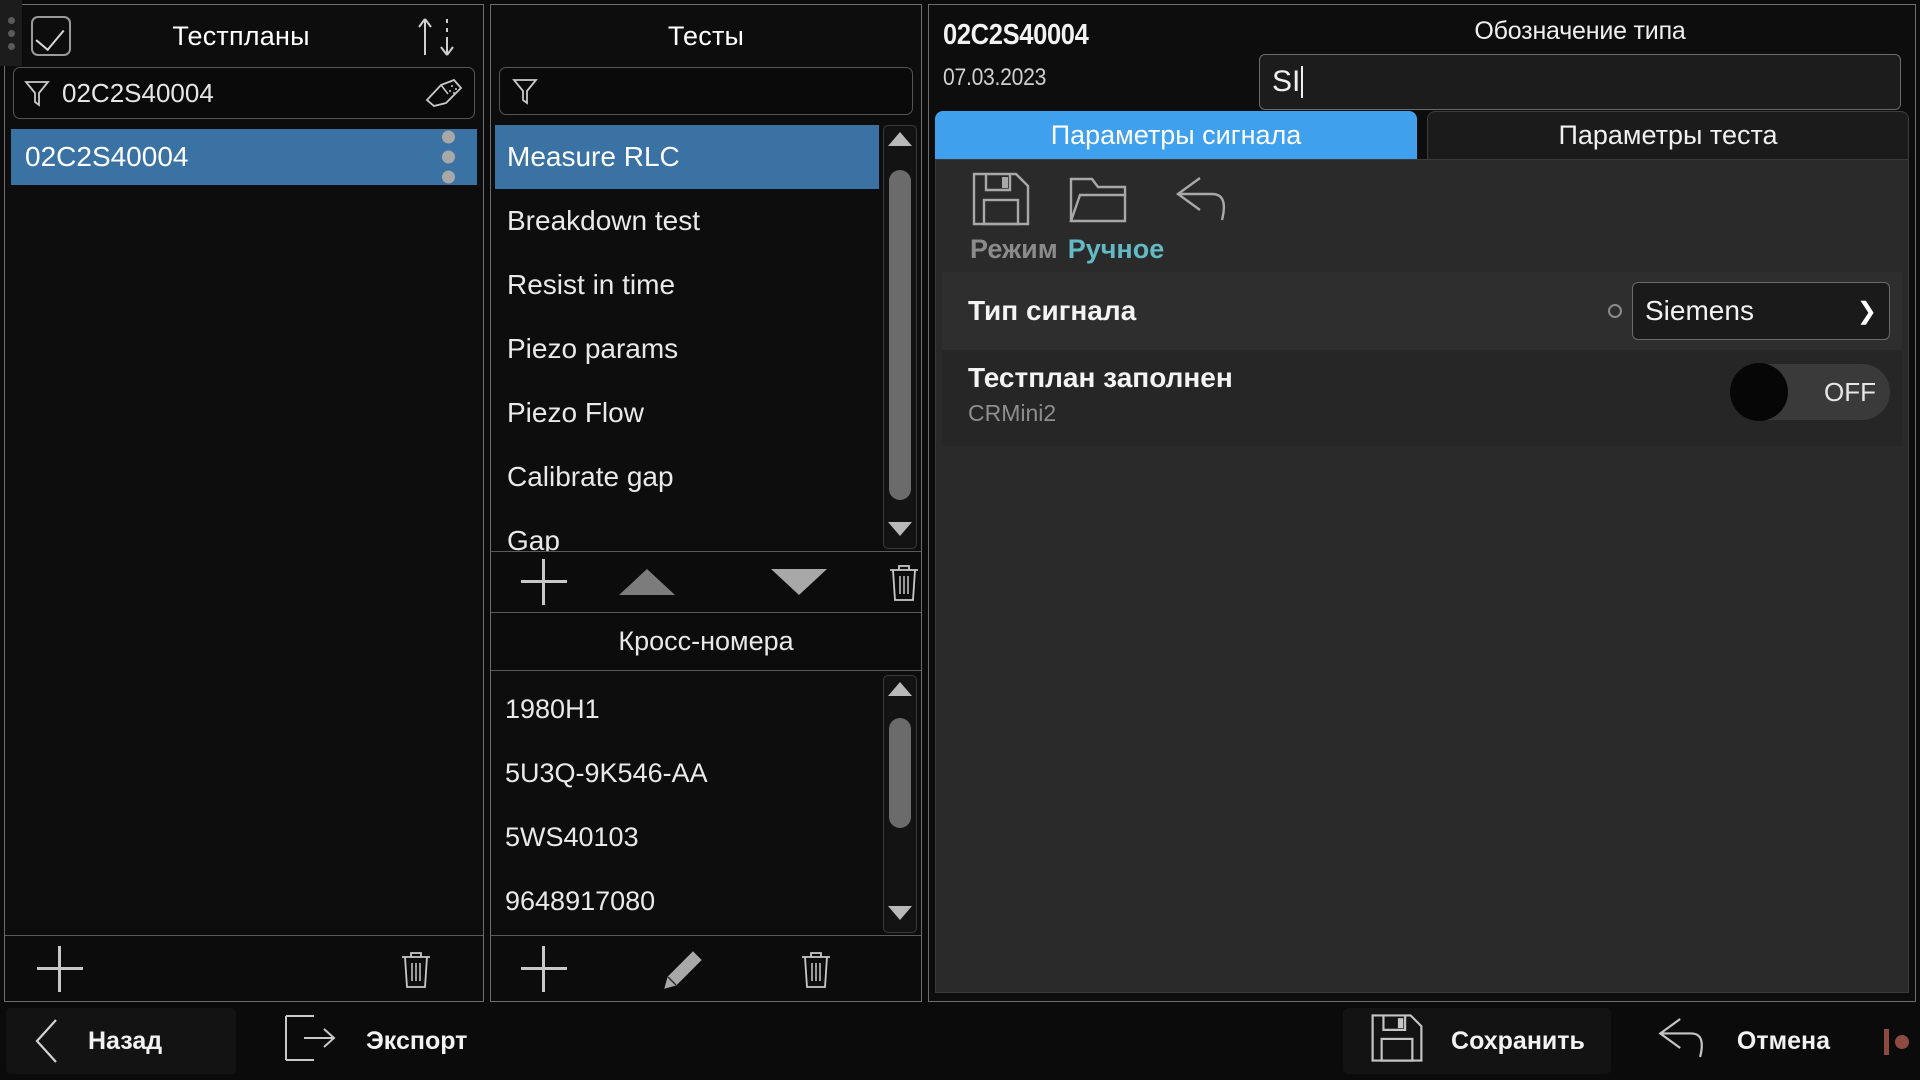 The image size is (1920, 1080). Describe the element at coordinates (138, 92) in the screenshot. I see `testplans-filter-value: 02C2S40004` at that location.